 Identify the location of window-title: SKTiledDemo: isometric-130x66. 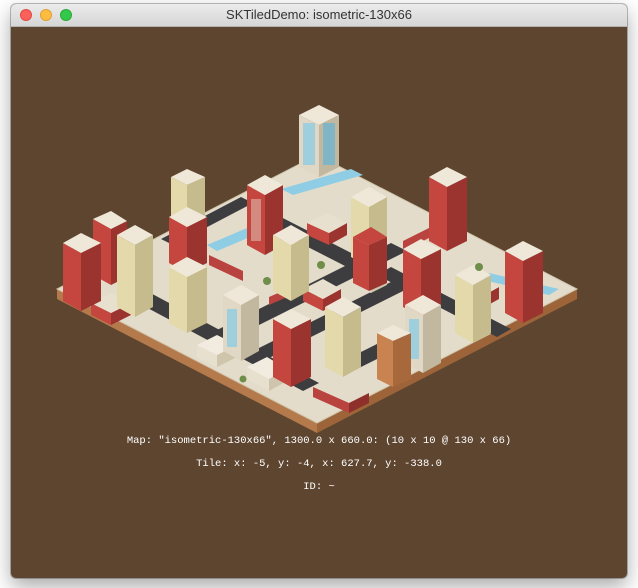
(319, 14).